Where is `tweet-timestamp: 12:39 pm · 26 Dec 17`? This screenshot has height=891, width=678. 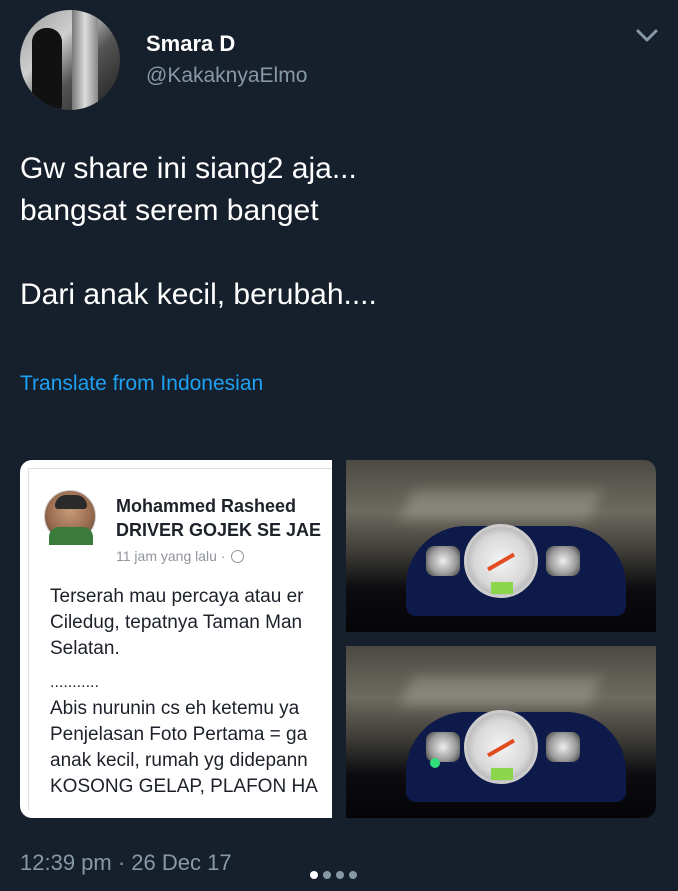 tweet-timestamp: 12:39 pm · 26 Dec 17 is located at coordinates (126, 863).